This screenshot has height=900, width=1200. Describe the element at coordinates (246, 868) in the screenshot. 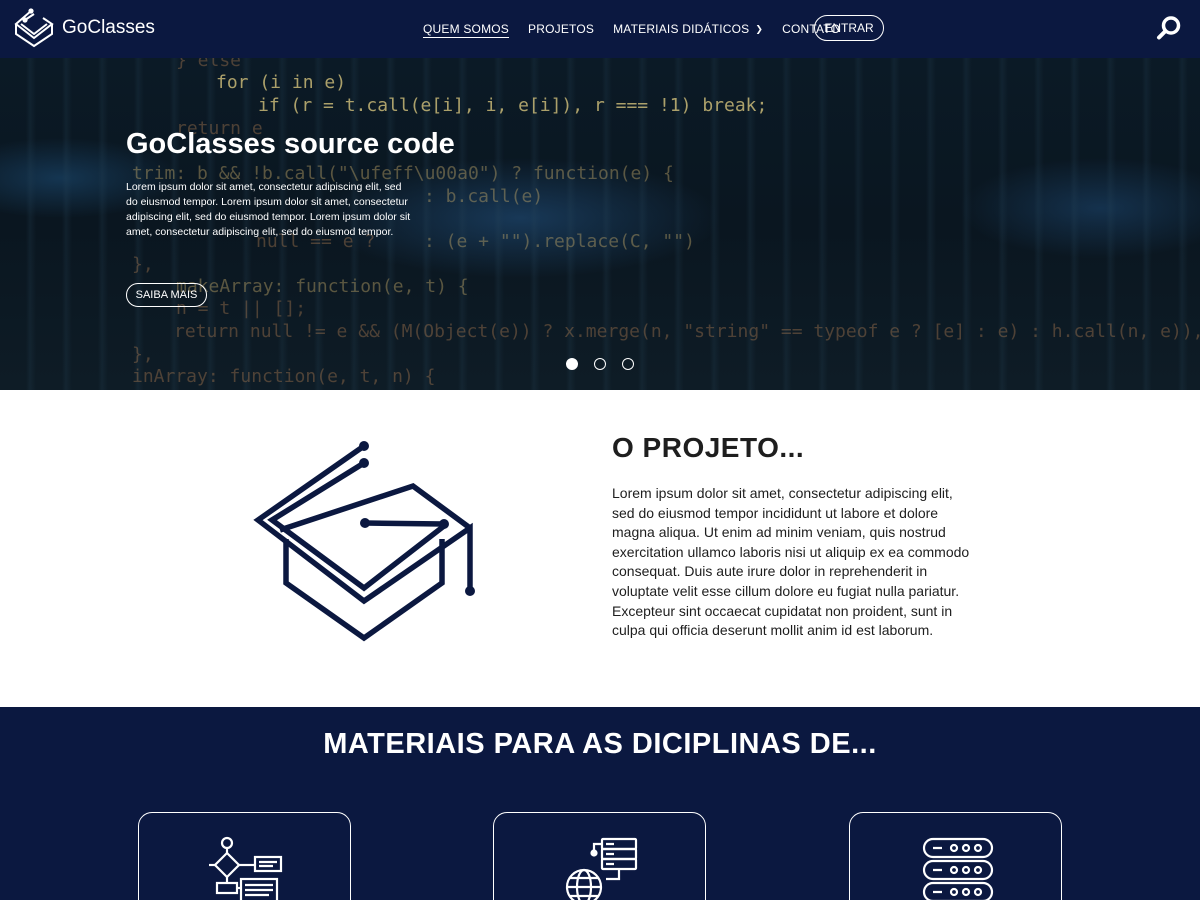

I see `flowchart-icon` at that location.